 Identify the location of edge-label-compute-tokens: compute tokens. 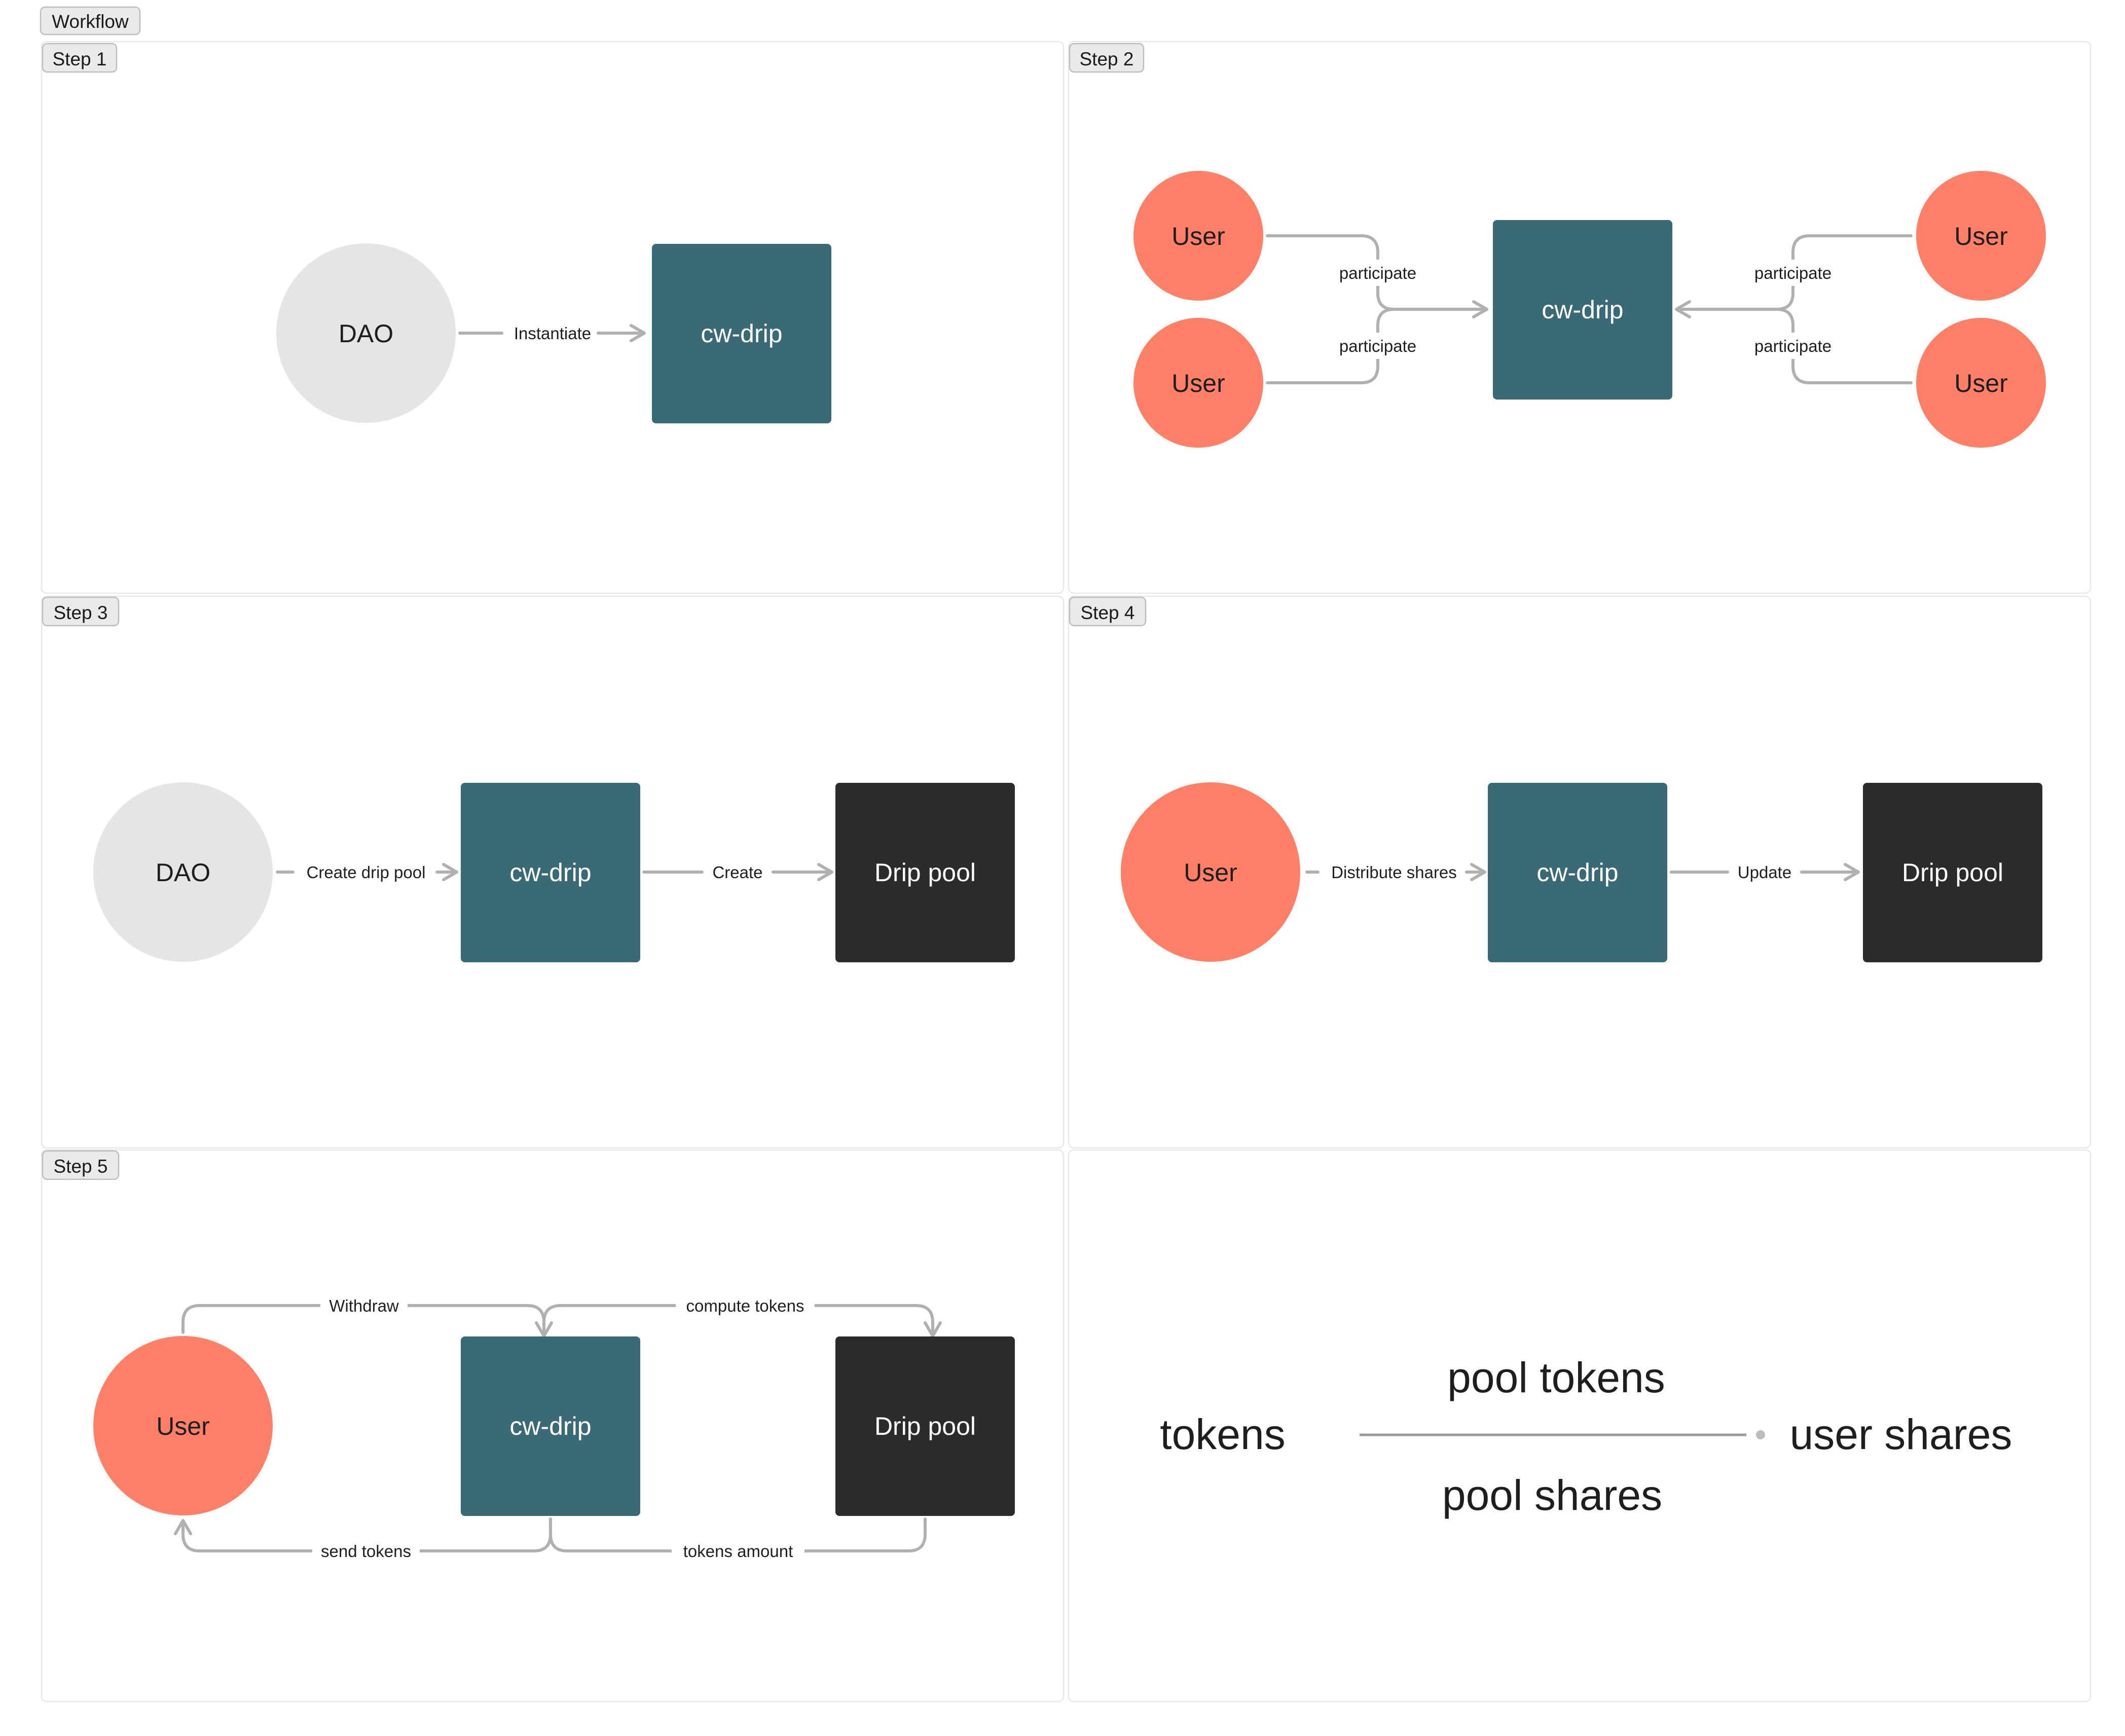
(745, 1305).